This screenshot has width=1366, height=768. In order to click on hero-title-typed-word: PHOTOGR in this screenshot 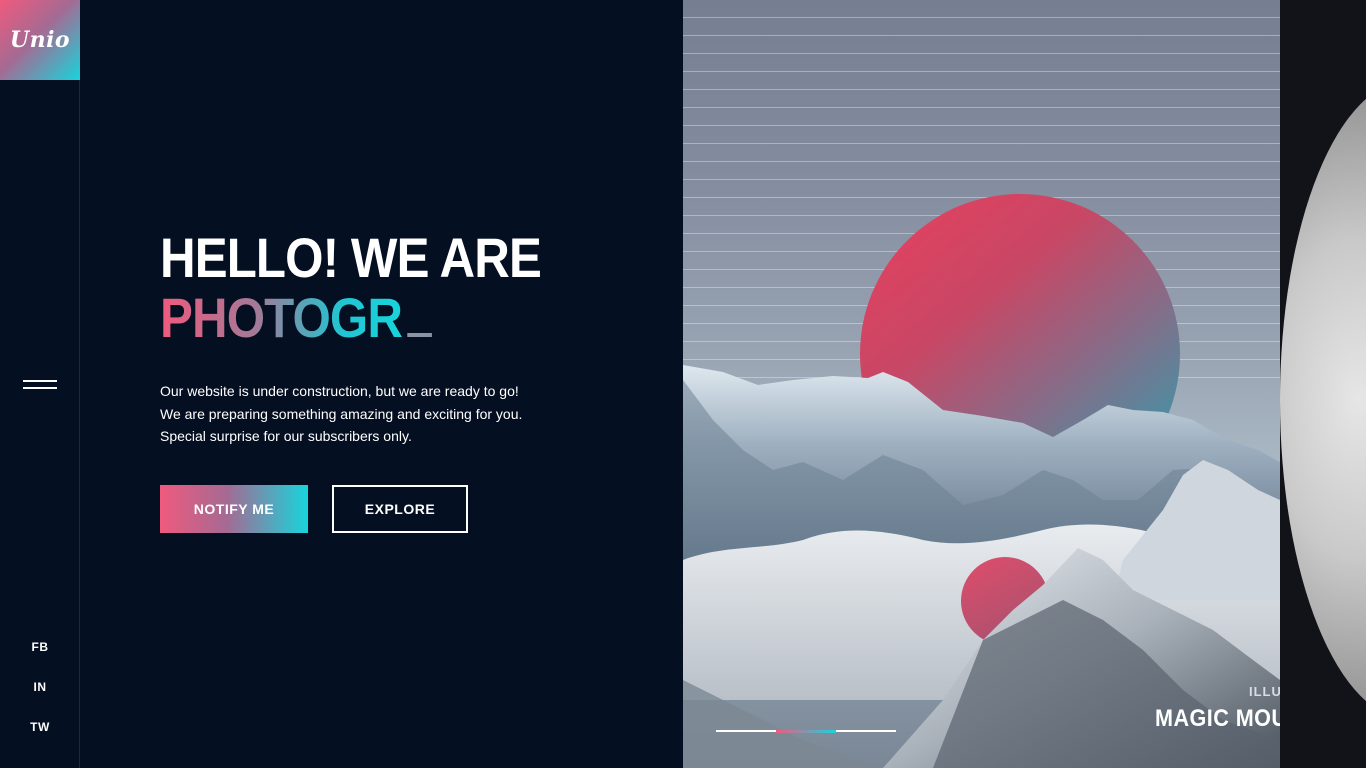, I will do `click(281, 317)`.